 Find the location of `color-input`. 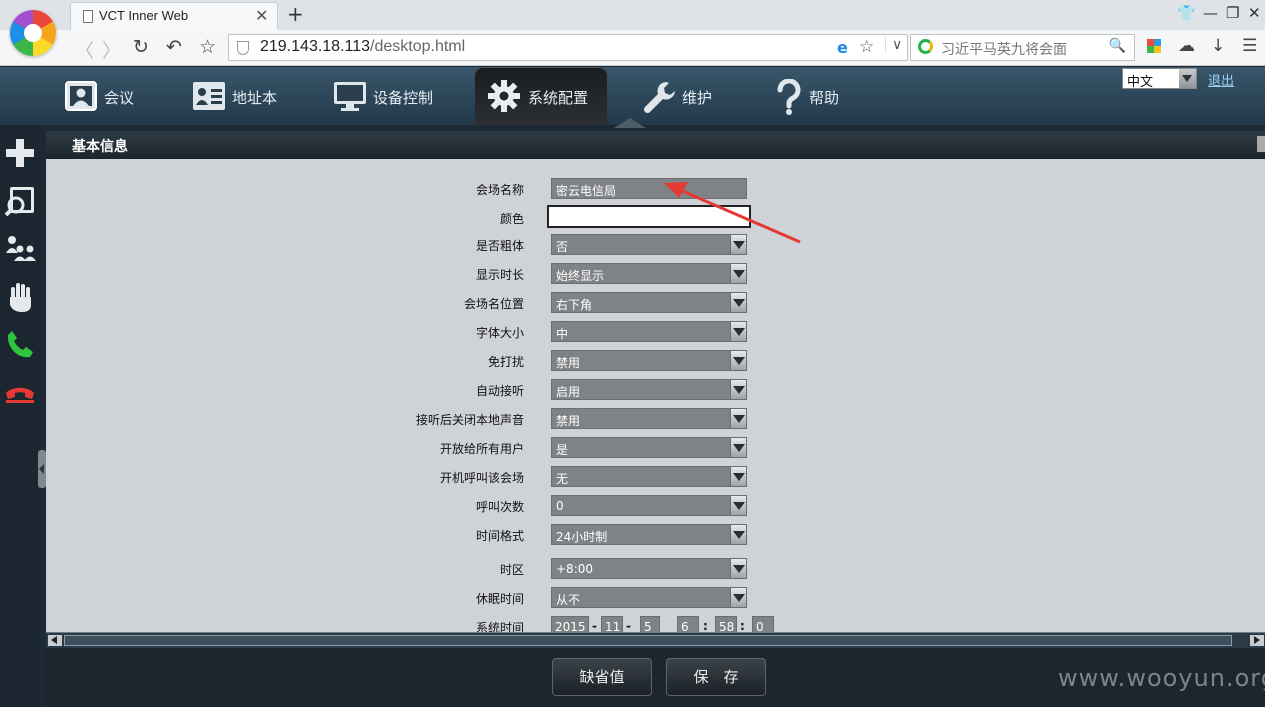

color-input is located at coordinates (649, 216).